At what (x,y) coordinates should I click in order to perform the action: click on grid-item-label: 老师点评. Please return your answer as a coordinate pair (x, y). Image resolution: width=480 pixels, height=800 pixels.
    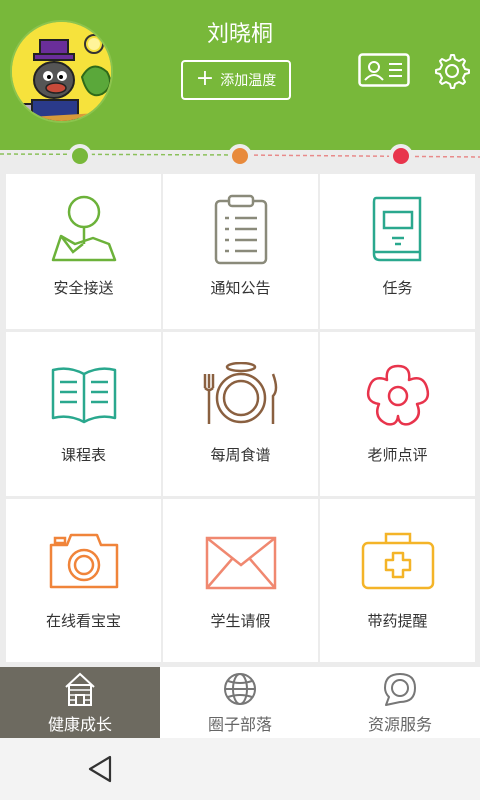
    Looking at the image, I should click on (397, 455).